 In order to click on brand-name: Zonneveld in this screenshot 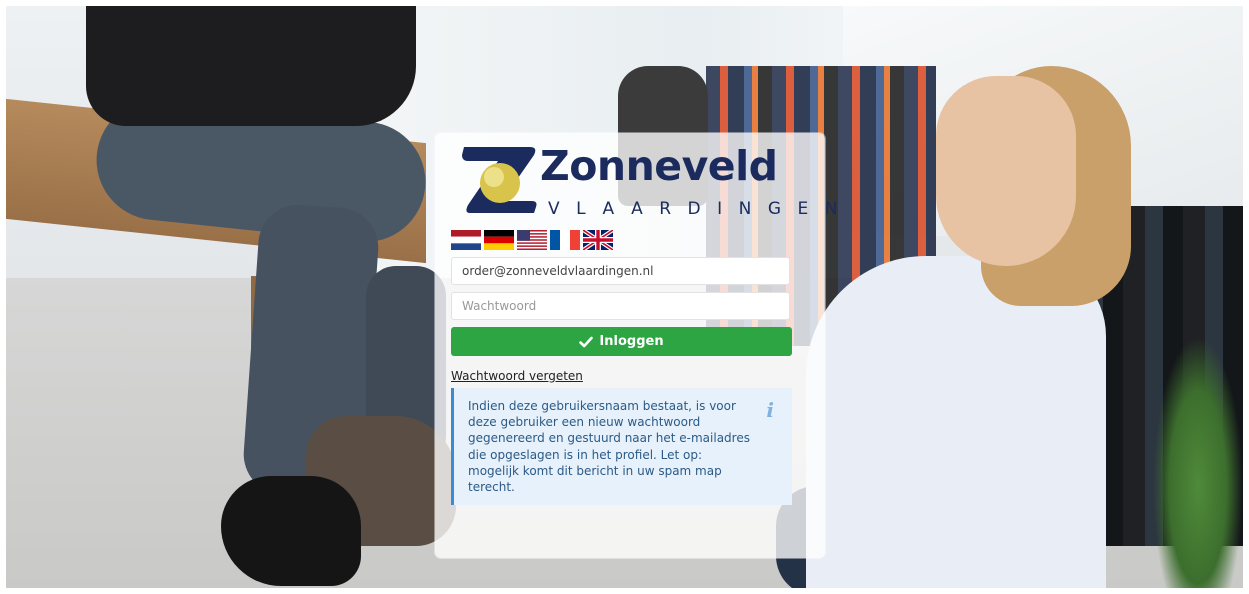, I will do `click(659, 166)`.